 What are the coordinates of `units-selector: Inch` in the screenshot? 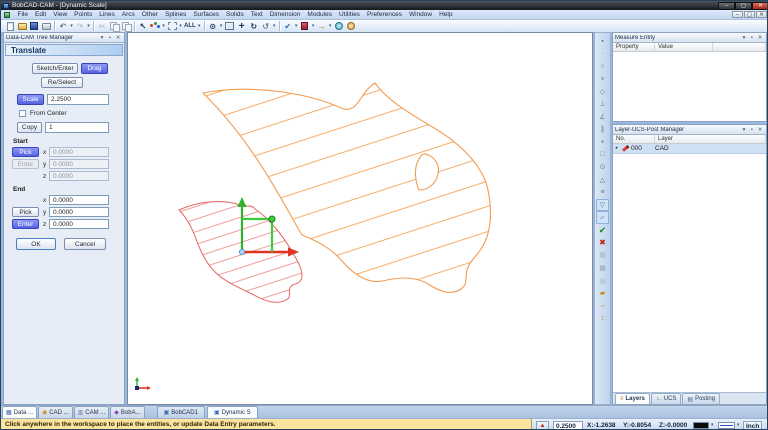 It's located at (752, 425).